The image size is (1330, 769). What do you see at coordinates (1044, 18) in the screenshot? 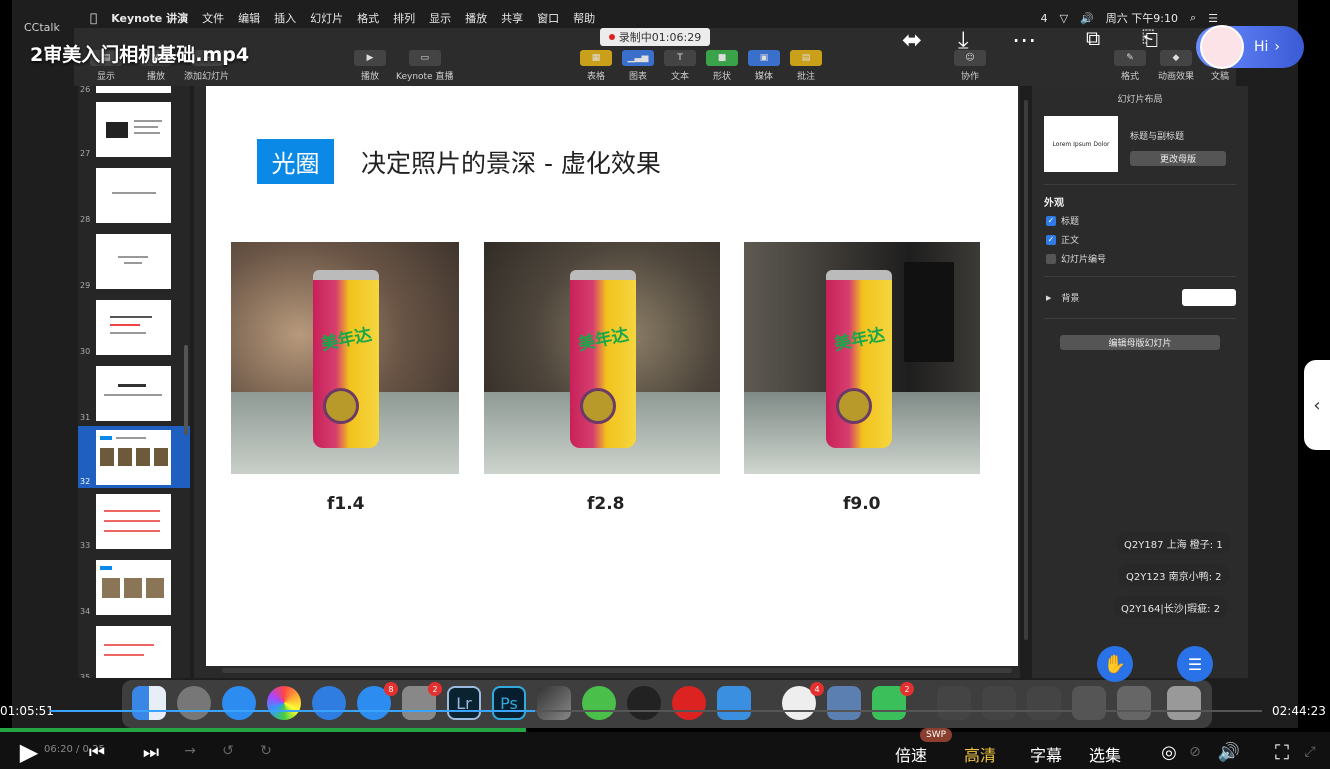
I see `battery-badge: 4` at bounding box center [1044, 18].